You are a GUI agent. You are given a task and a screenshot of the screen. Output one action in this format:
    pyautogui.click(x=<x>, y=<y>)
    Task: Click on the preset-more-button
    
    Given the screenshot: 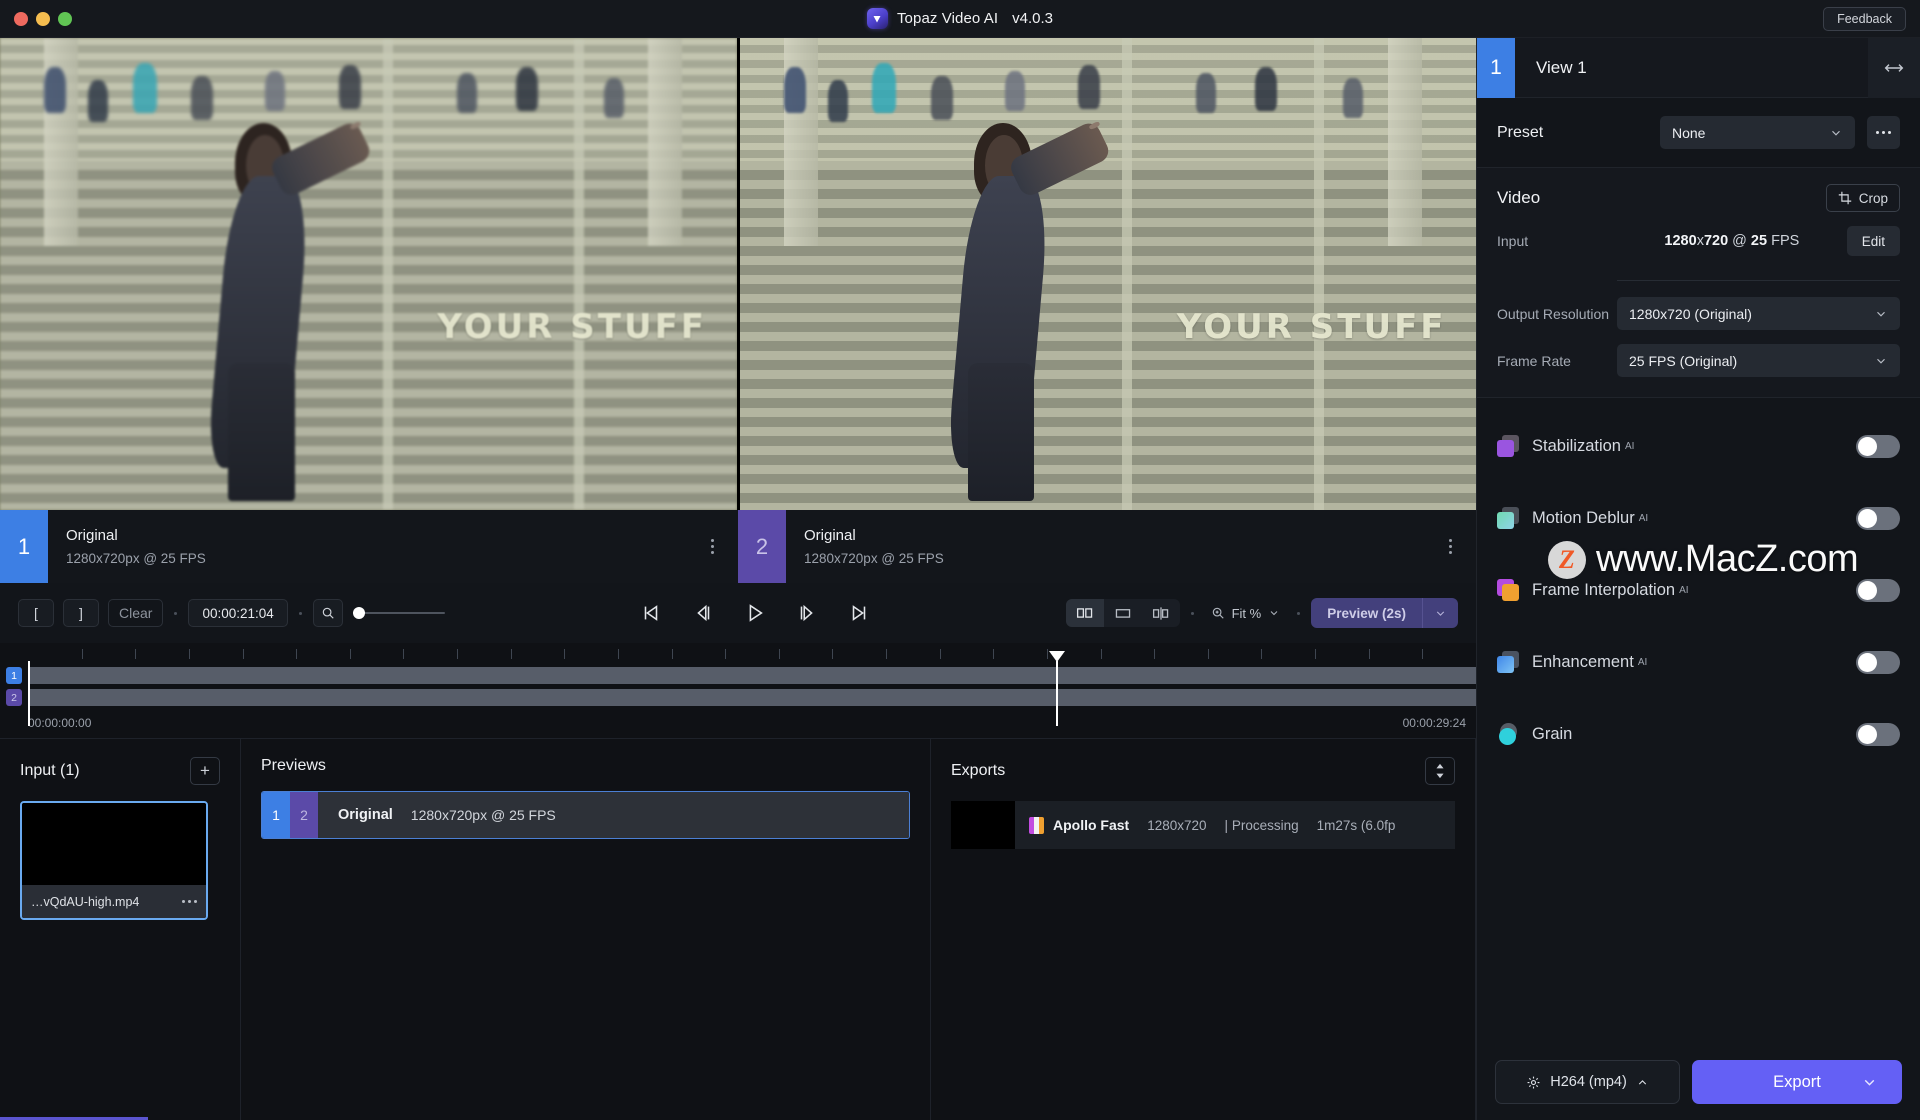 What is the action you would take?
    pyautogui.click(x=1883, y=132)
    